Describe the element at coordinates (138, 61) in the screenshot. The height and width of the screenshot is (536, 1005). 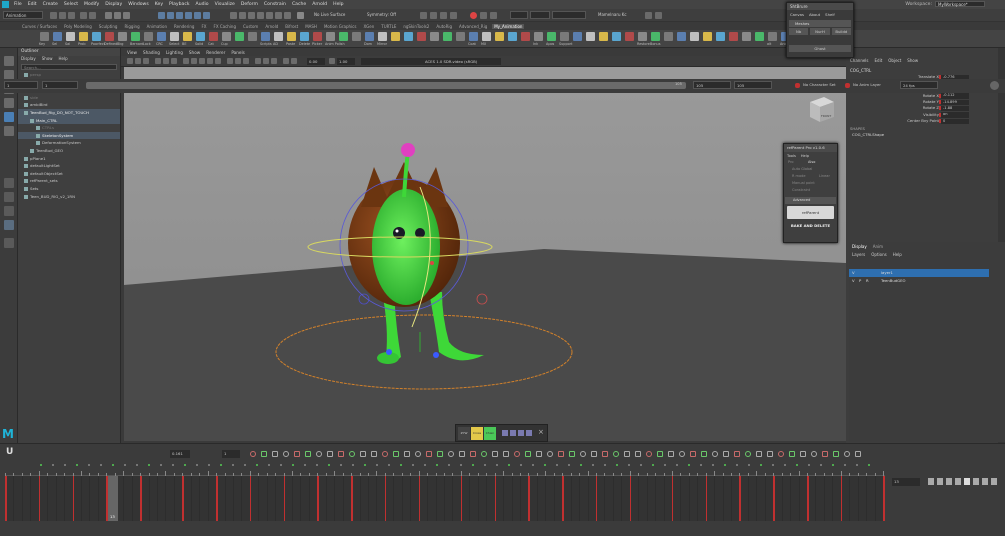
I see `camera-icon` at that location.